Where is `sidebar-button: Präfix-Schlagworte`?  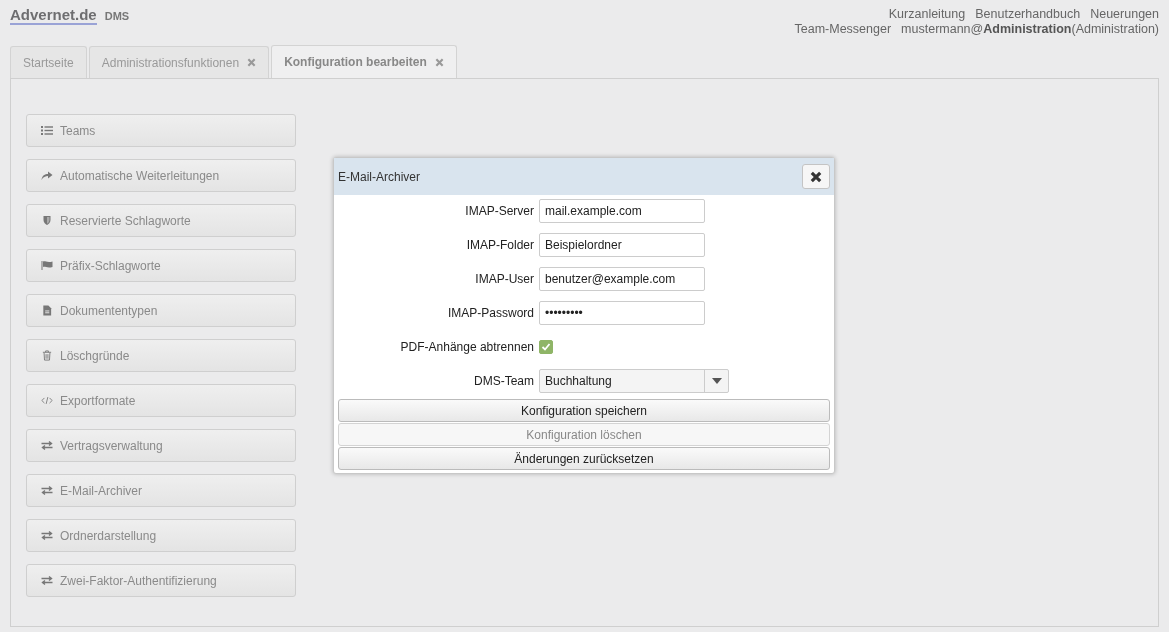 sidebar-button: Präfix-Schlagworte is located at coordinates (161, 265).